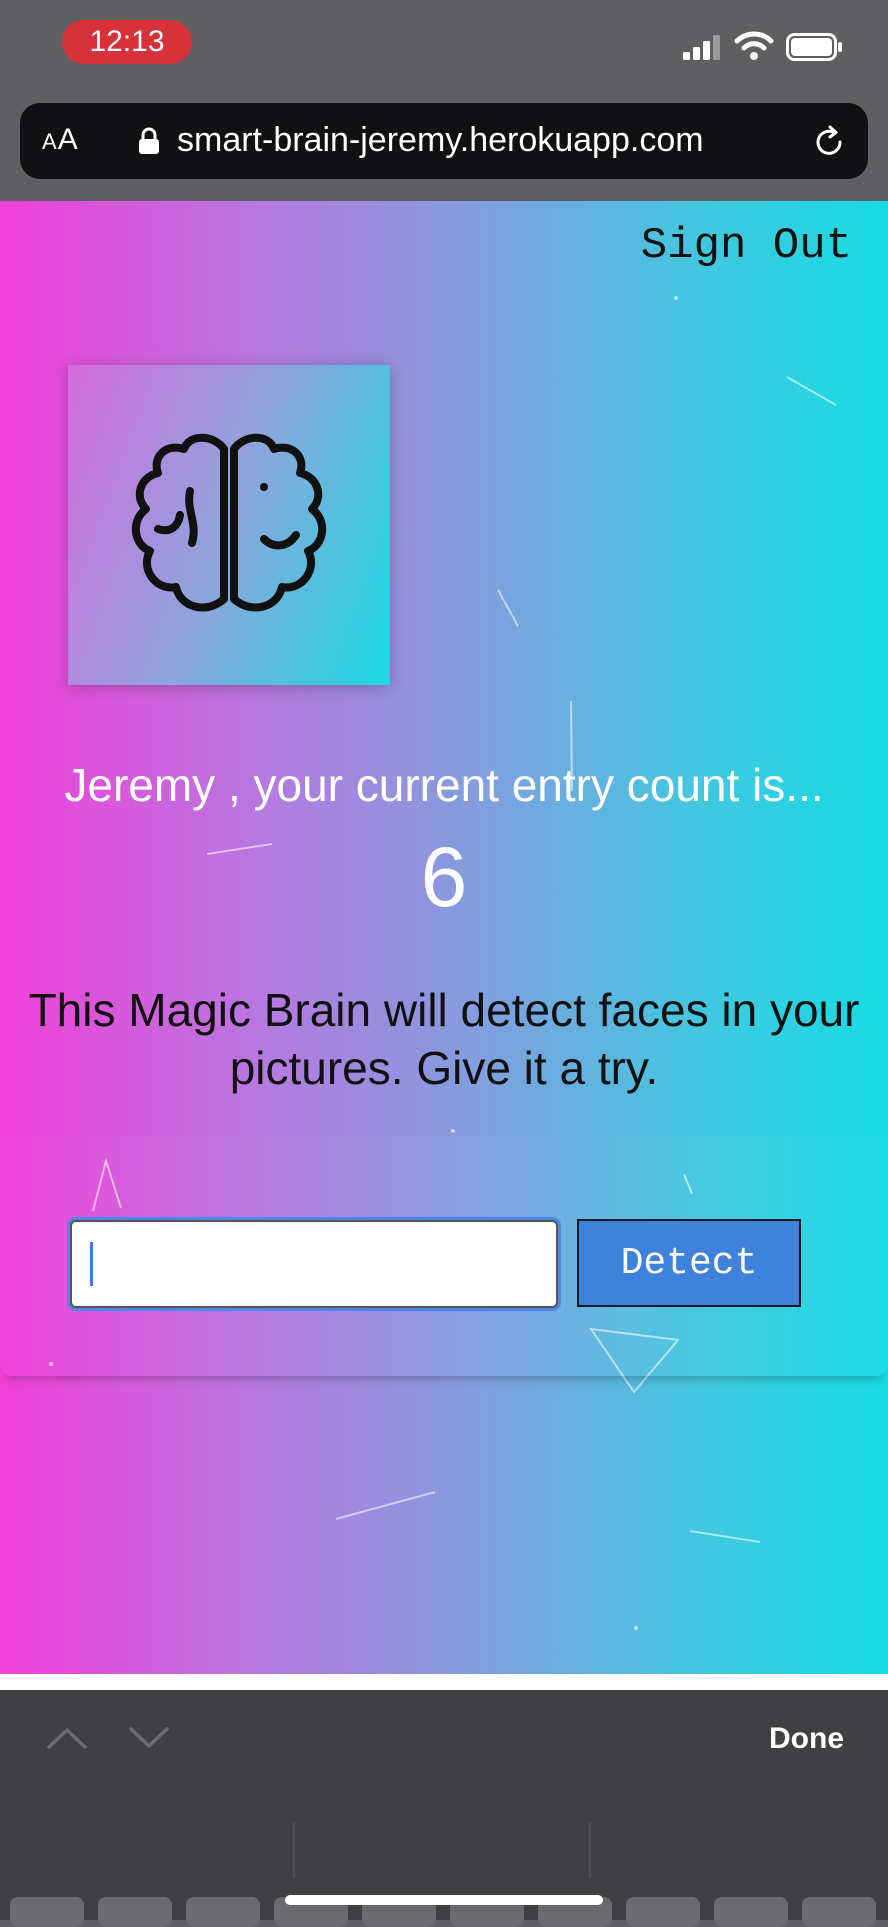 The width and height of the screenshot is (888, 1927). I want to click on browser-address-bar: AA smart-brain-jeremy.herokuapp.com, so click(444, 141).